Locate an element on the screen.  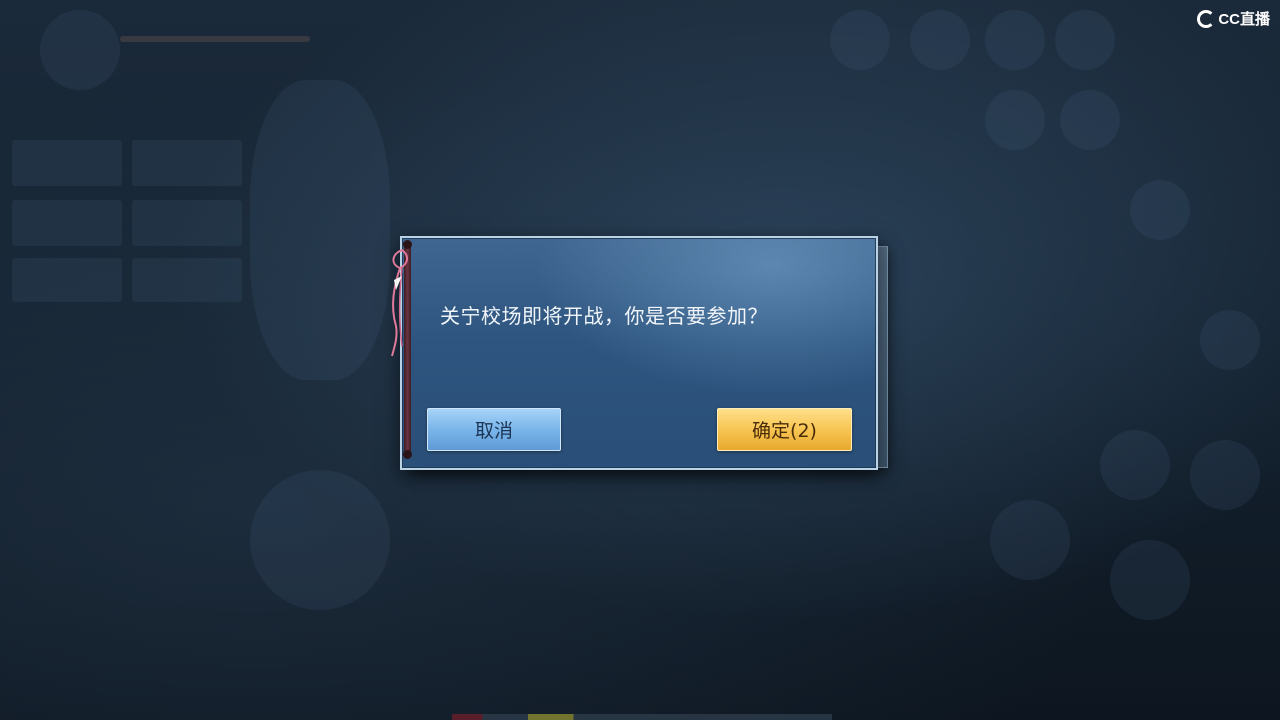
confirm-button-label: 确定(2) is located at coordinates (784, 431).